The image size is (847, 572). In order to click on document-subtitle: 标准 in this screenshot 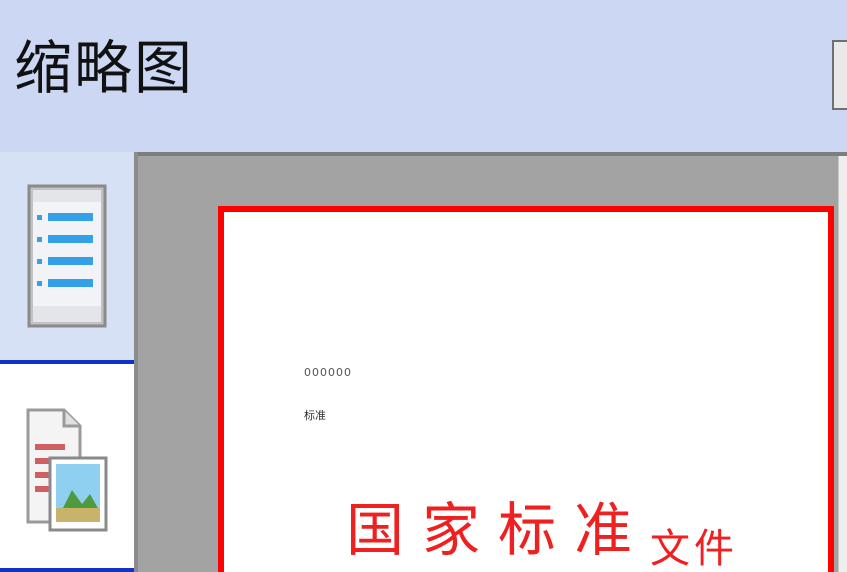, I will do `click(315, 415)`.